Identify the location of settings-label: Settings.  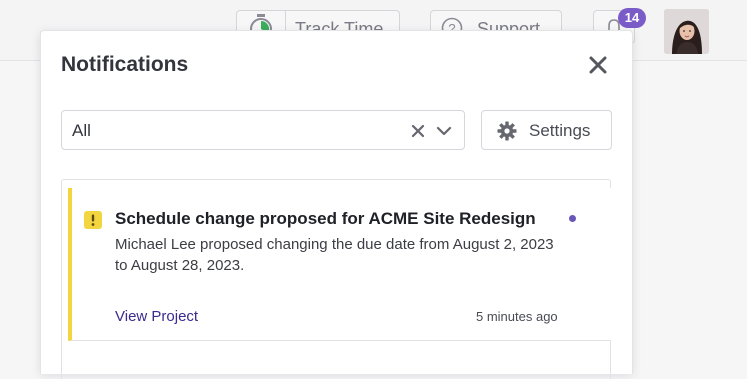
(560, 130).